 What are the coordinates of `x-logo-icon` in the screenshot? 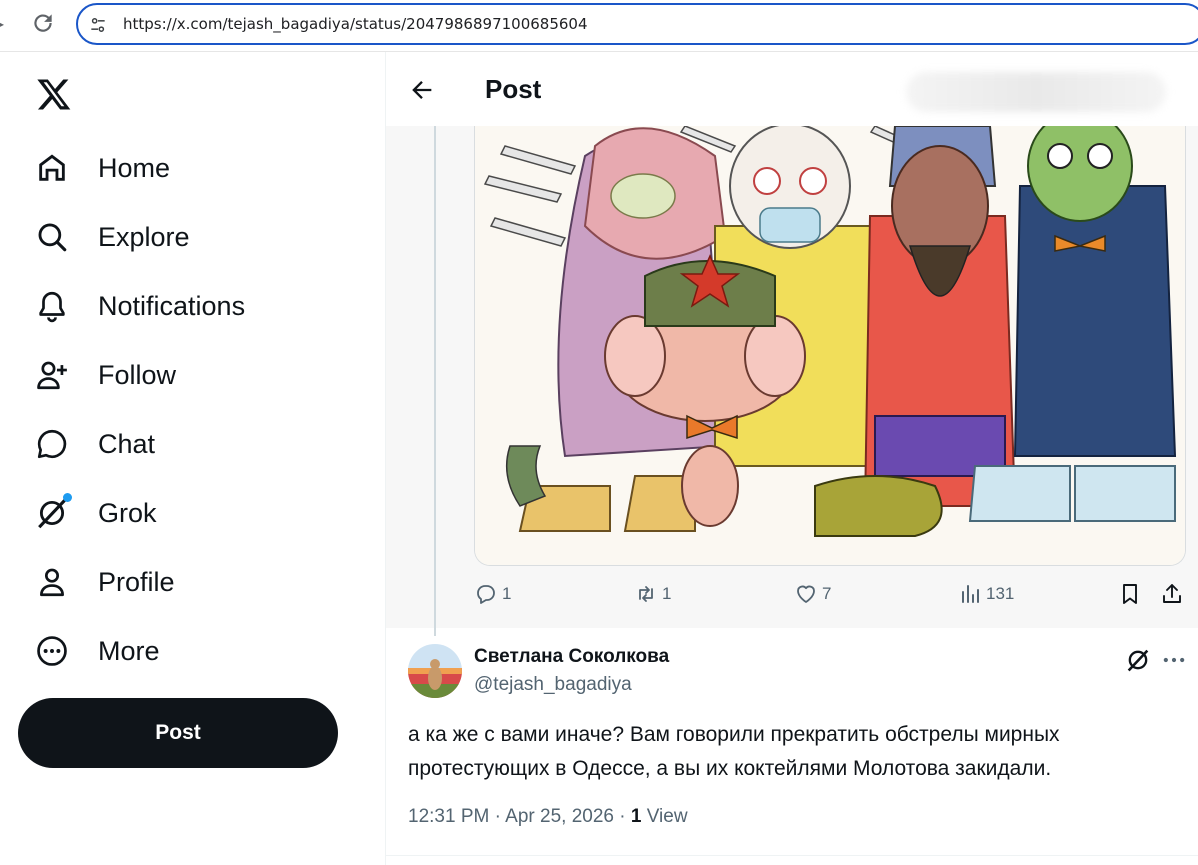 It's located at (54, 94).